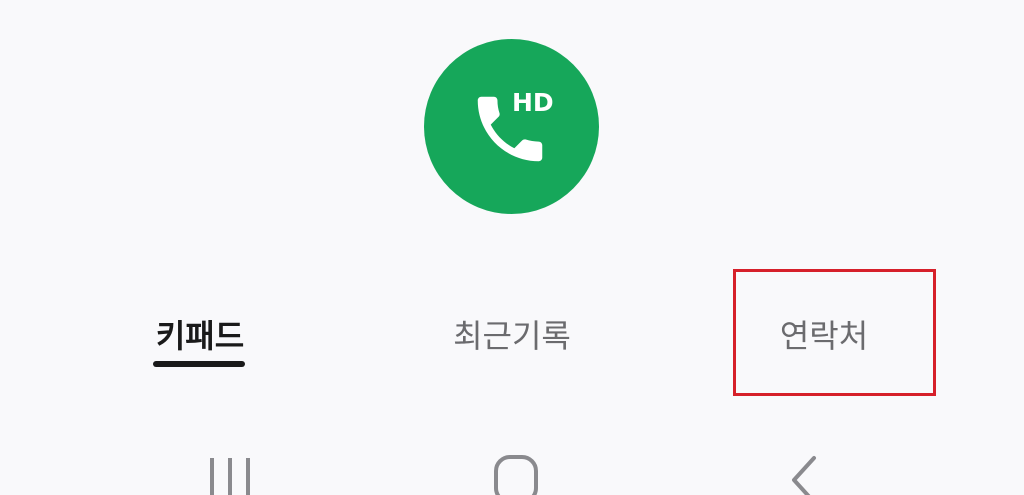  I want to click on home-button, so click(517, 472).